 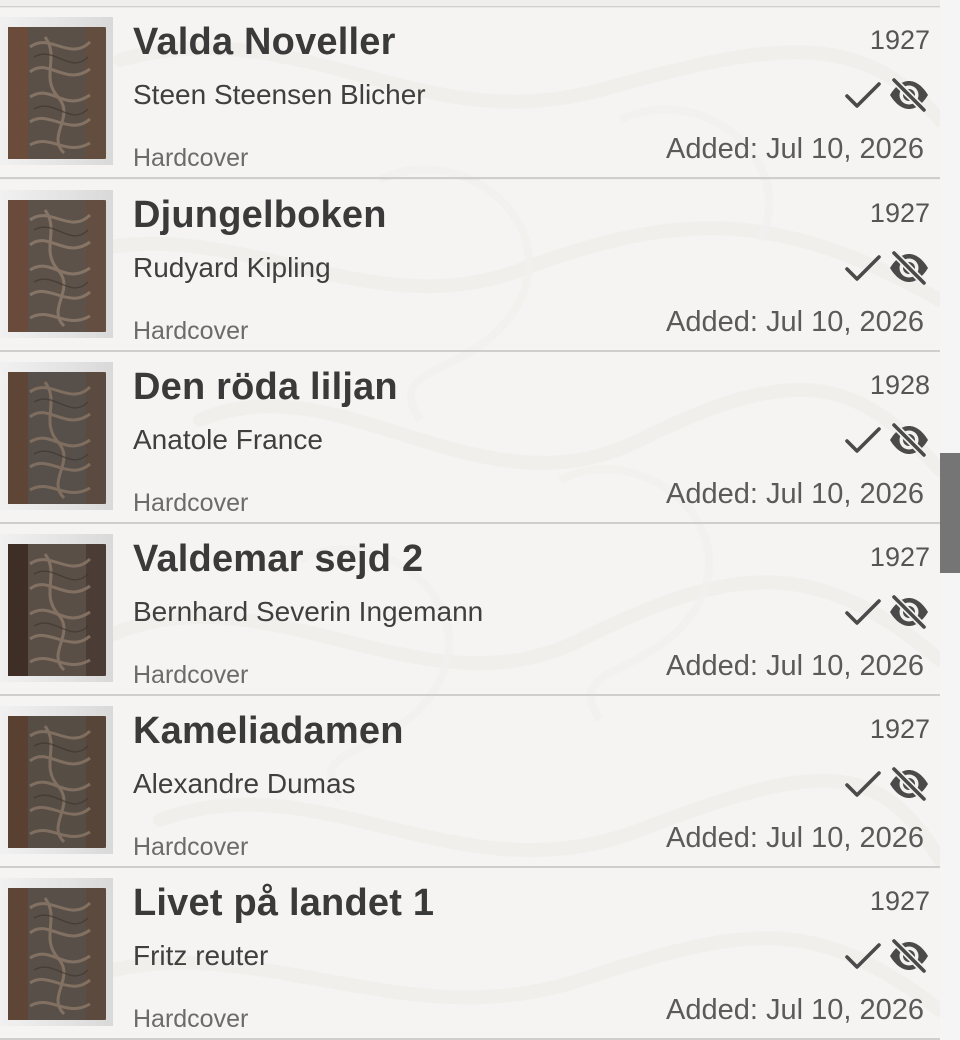 What do you see at coordinates (284, 903) in the screenshot?
I see `book-title: Livet på landet 1` at bounding box center [284, 903].